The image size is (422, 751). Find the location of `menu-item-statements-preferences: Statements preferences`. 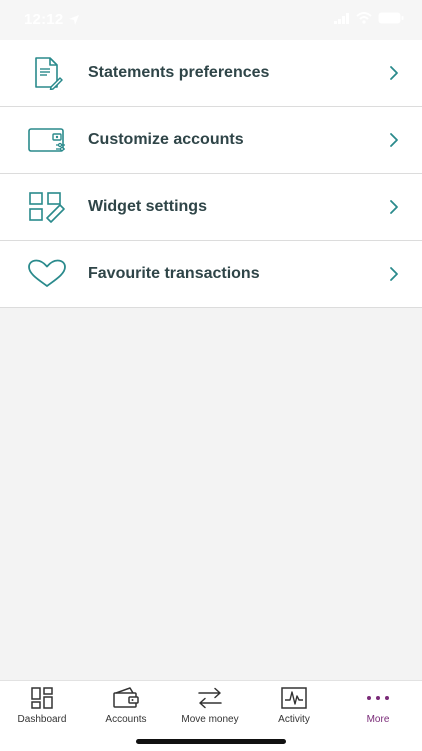

menu-item-statements-preferences: Statements preferences is located at coordinates (211, 73).